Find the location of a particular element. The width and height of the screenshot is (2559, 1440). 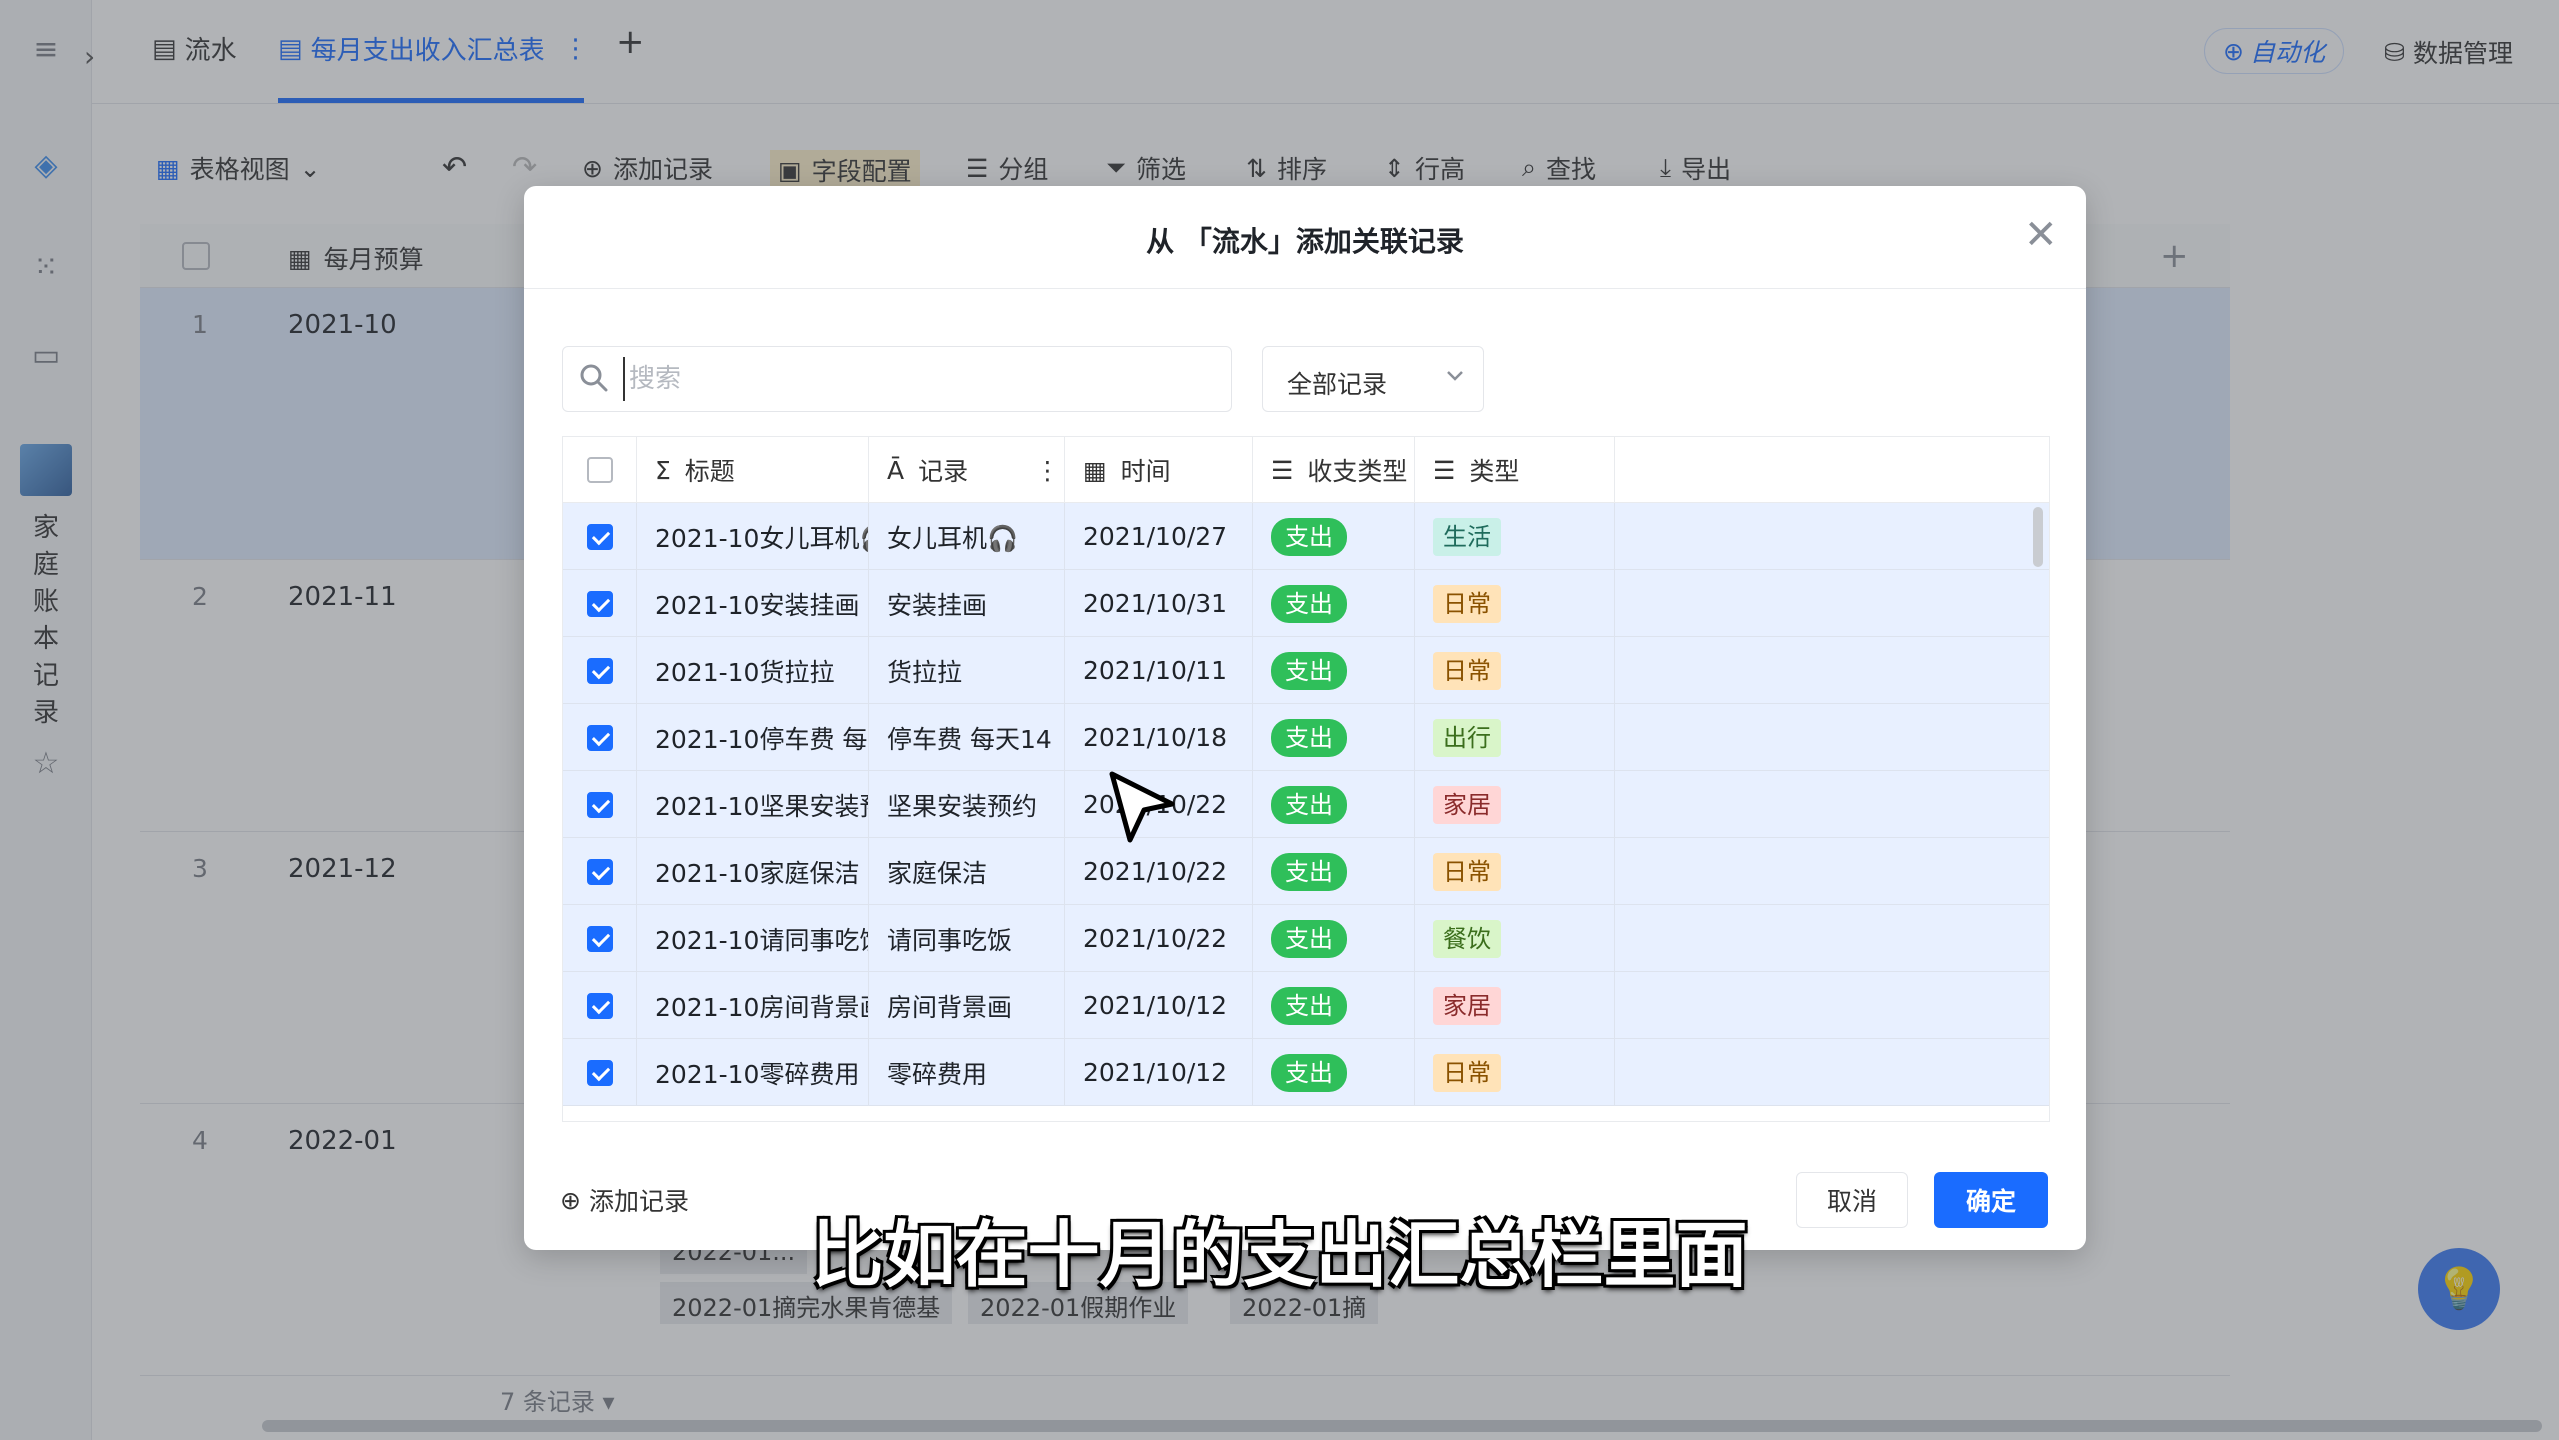

cell-title: 2021-10家庭保洁 is located at coordinates (753, 871).